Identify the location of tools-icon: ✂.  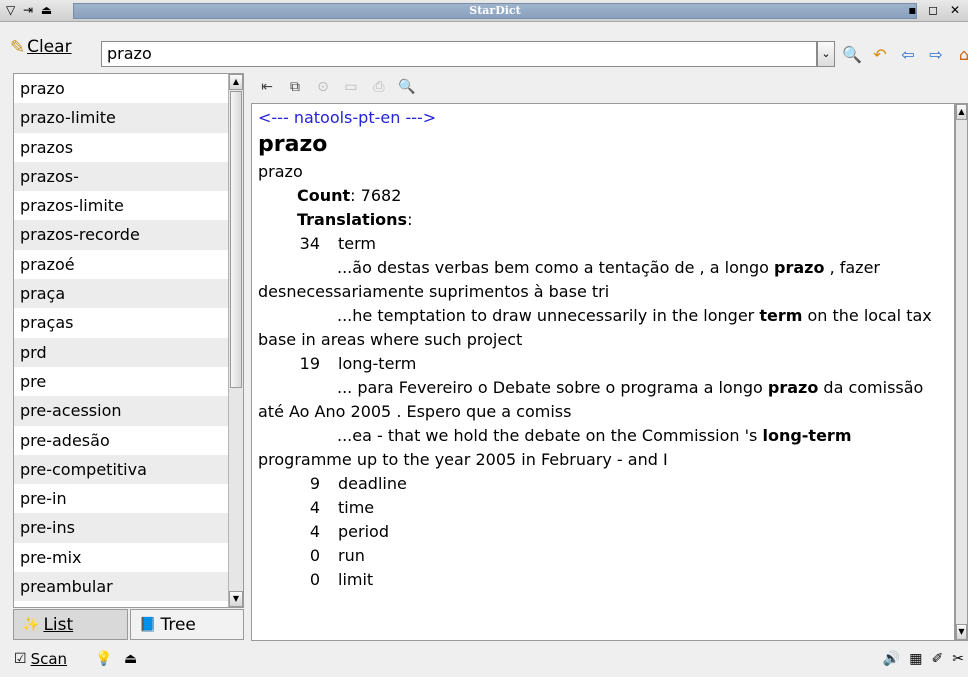
(958, 659).